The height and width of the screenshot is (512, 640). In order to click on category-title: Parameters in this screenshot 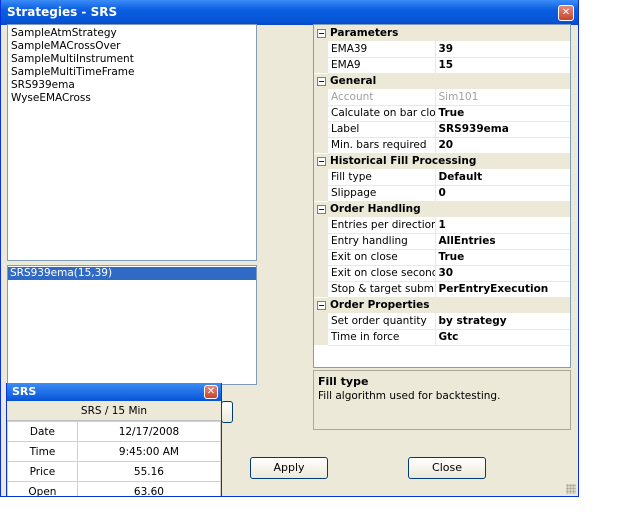, I will do `click(364, 33)`.